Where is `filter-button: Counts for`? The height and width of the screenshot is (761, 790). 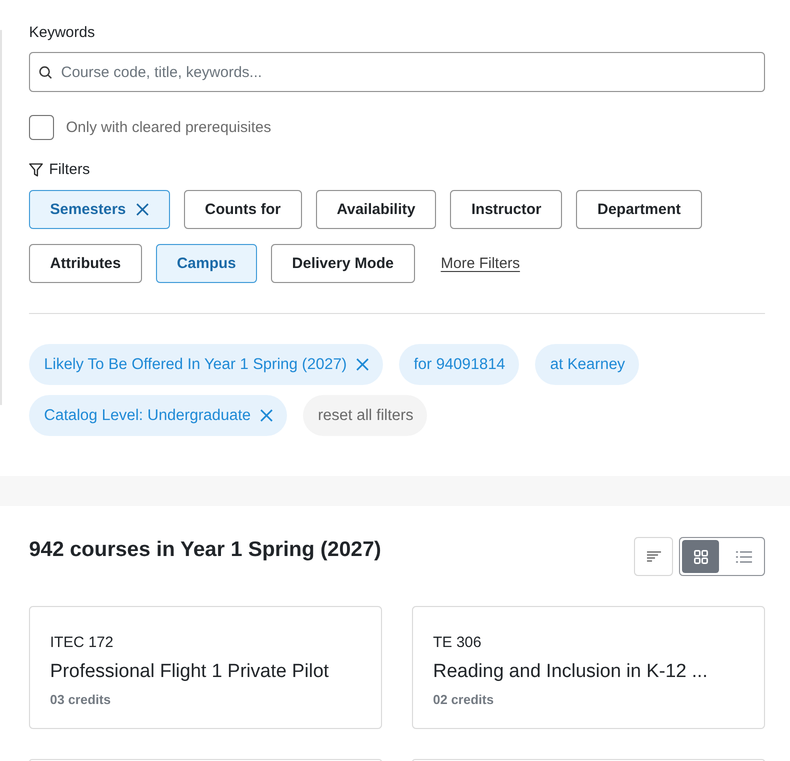 filter-button: Counts for is located at coordinates (243, 209).